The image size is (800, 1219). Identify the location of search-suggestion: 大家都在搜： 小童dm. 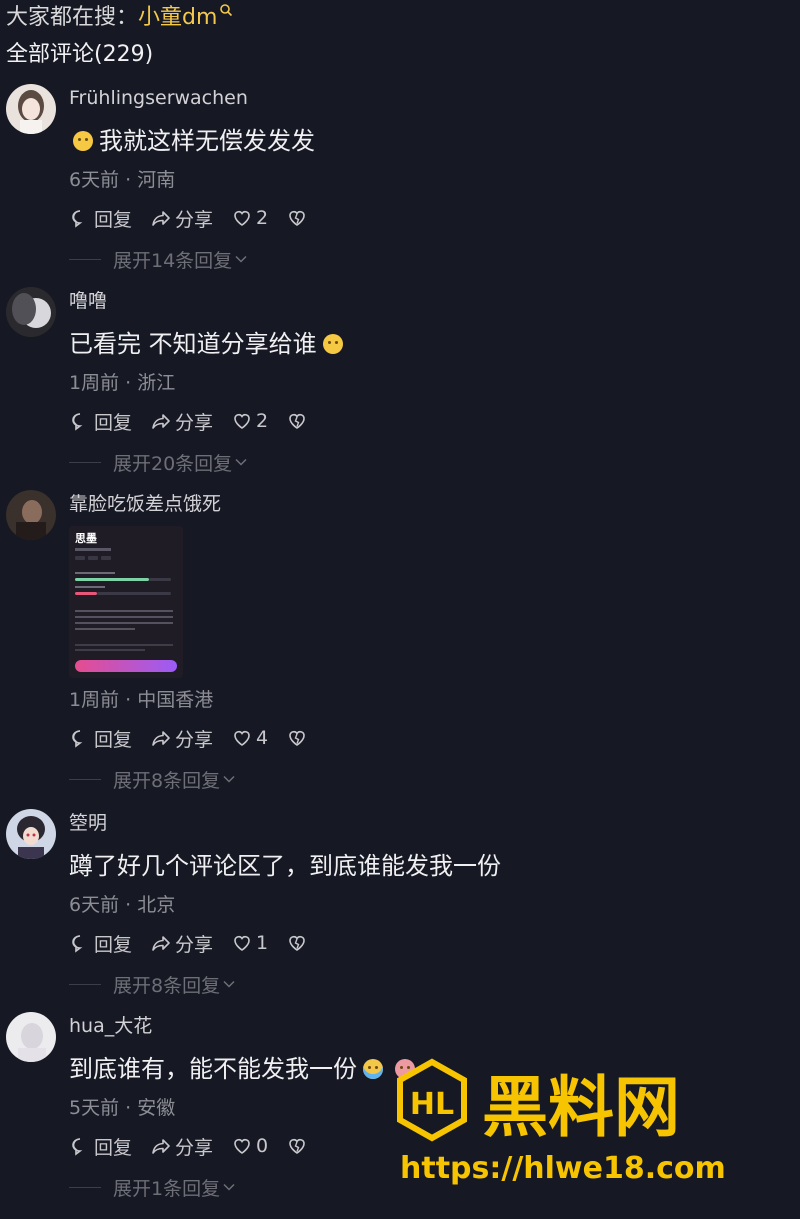
(119, 15).